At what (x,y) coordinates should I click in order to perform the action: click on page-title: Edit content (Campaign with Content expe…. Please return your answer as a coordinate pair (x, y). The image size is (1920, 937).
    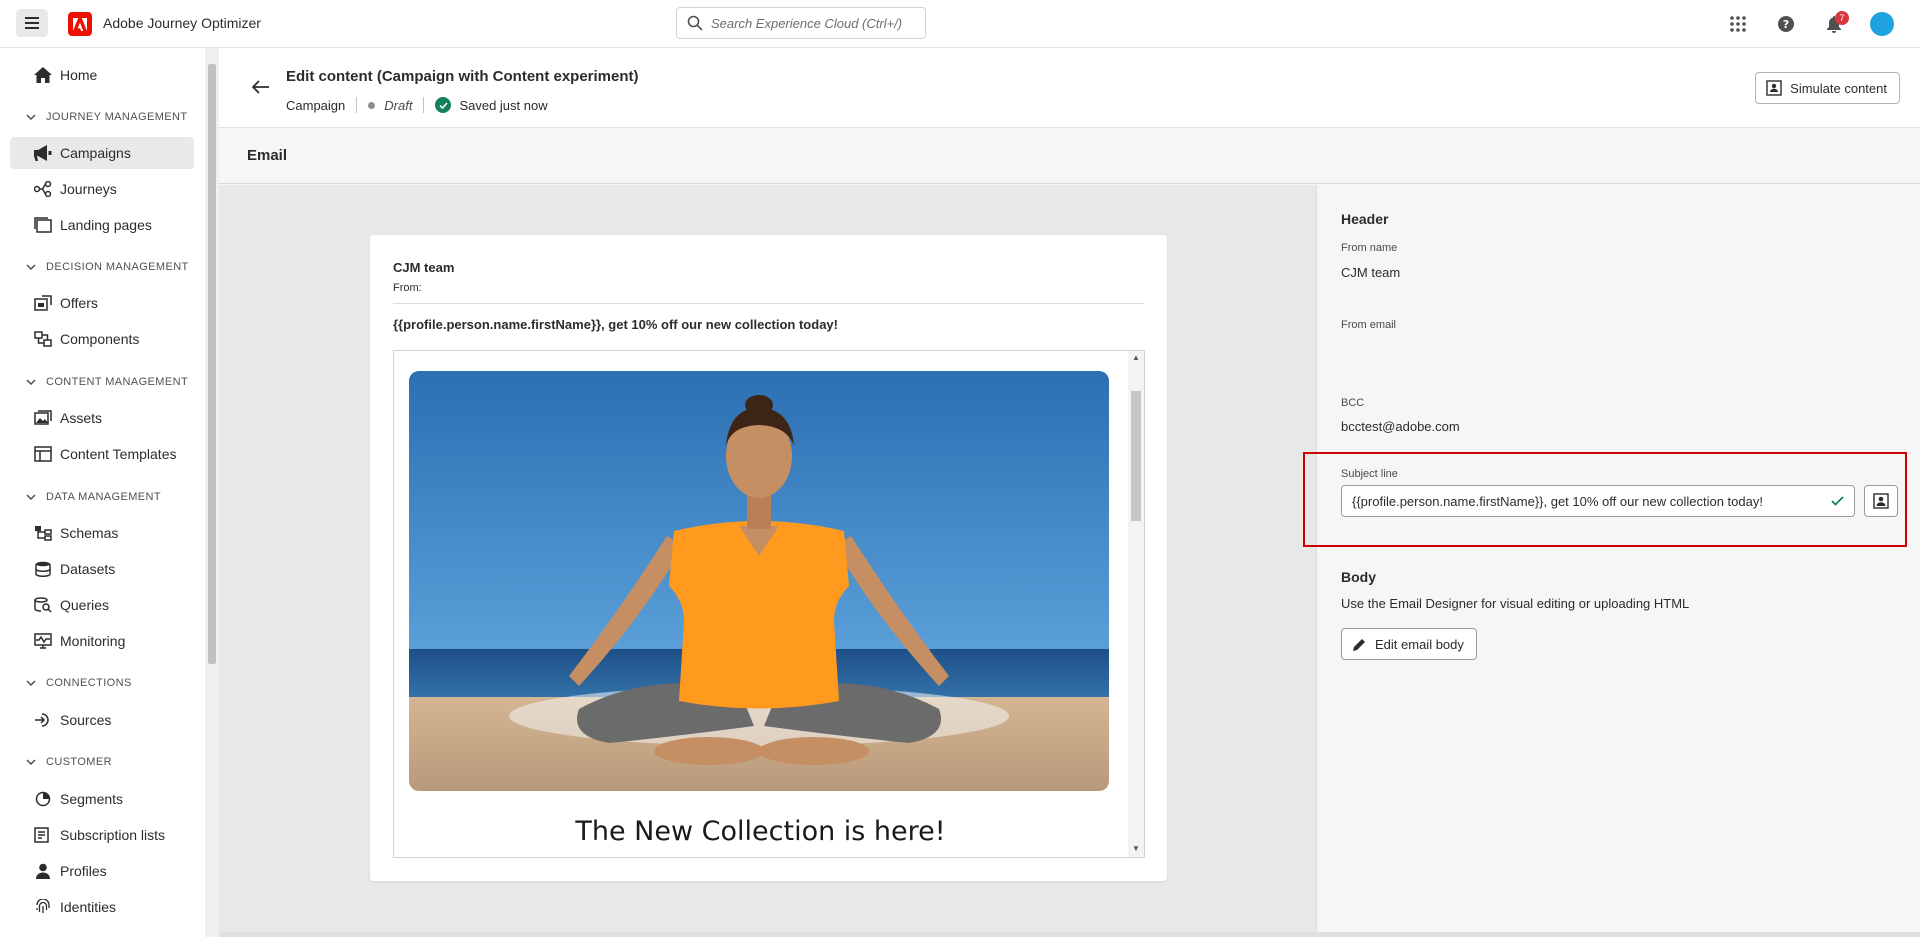
    Looking at the image, I should click on (462, 76).